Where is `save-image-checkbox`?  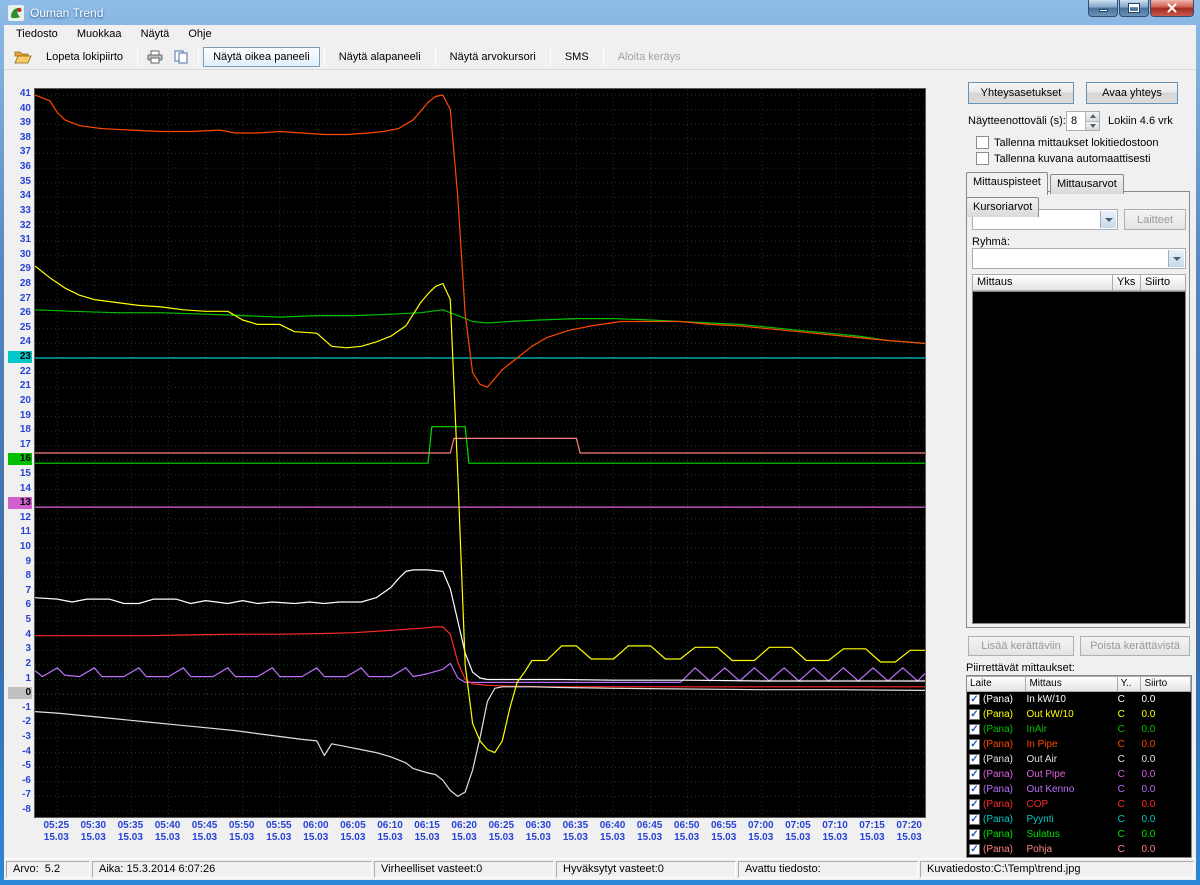
save-image-checkbox is located at coordinates (982, 158).